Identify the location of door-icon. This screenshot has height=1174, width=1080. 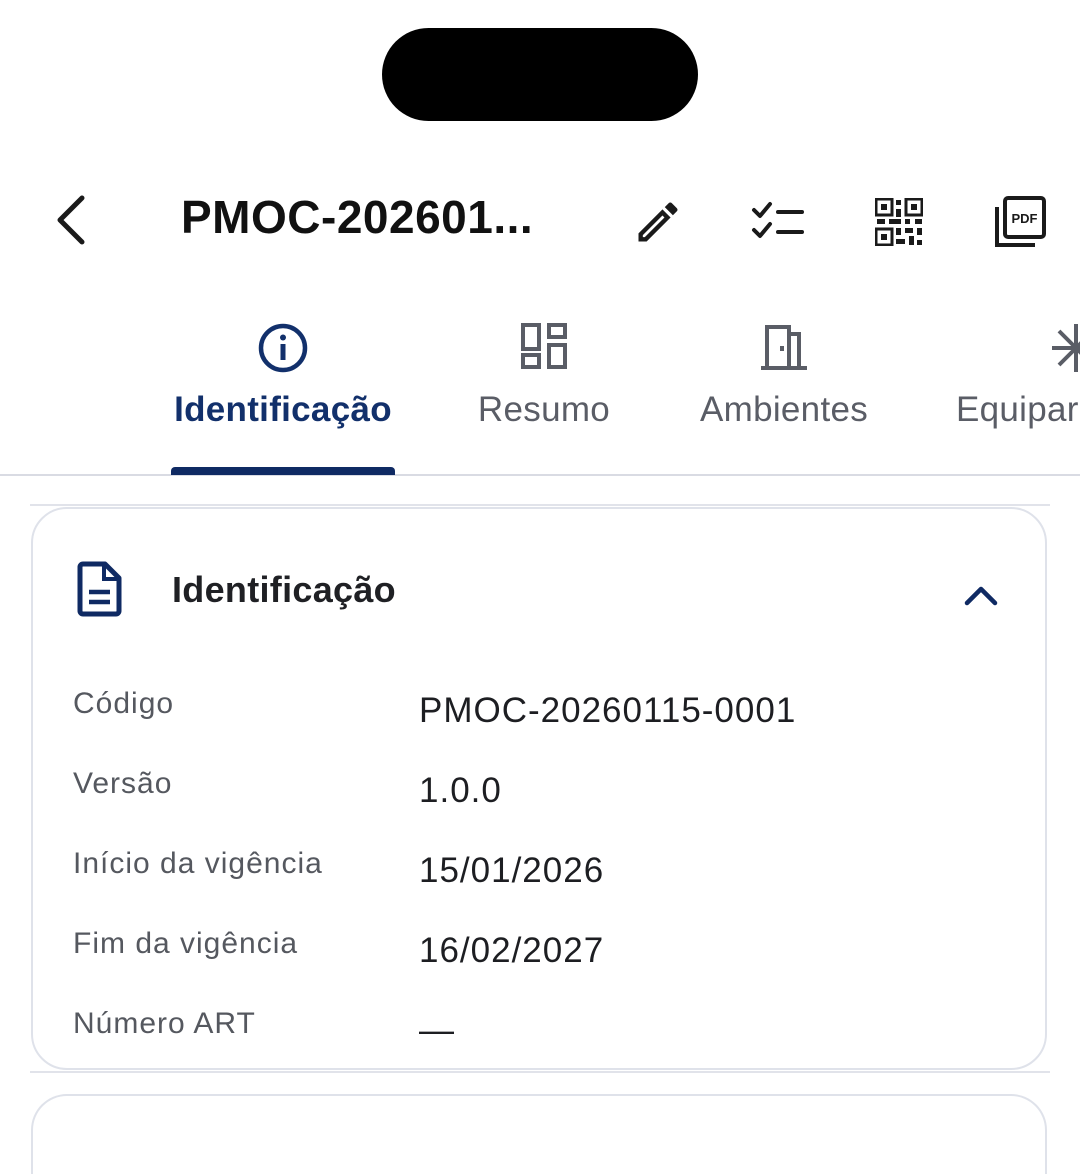
(784, 347).